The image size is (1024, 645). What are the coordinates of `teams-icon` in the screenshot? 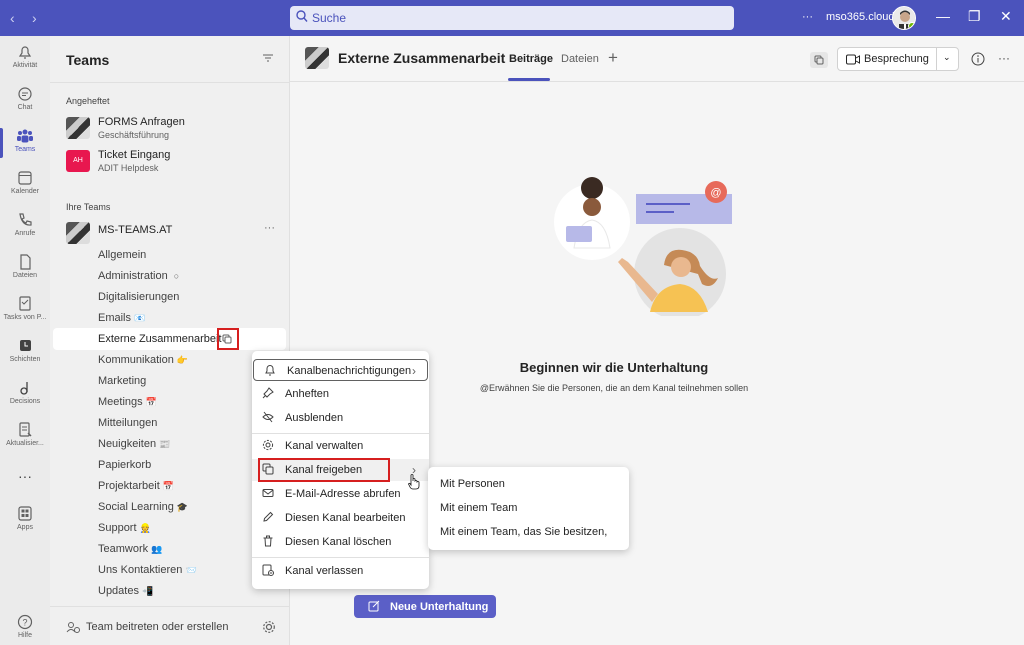 It's located at (25, 136).